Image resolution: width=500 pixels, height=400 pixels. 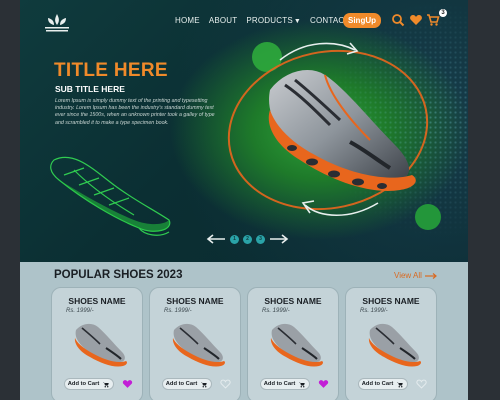 I want to click on carousel-dot-2: 2, so click(x=247, y=239).